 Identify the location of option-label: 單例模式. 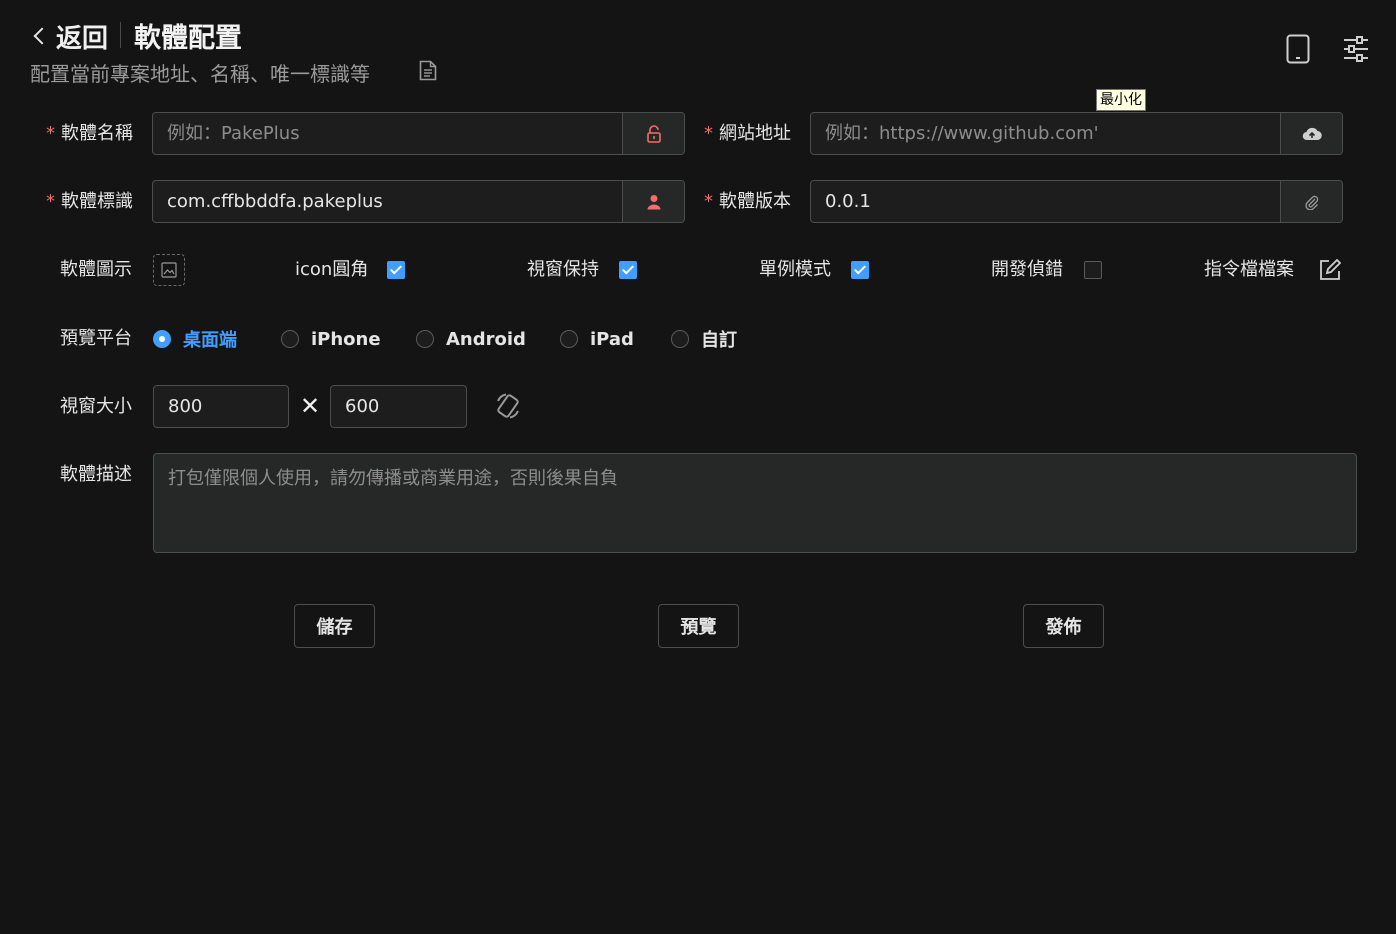
(795, 269).